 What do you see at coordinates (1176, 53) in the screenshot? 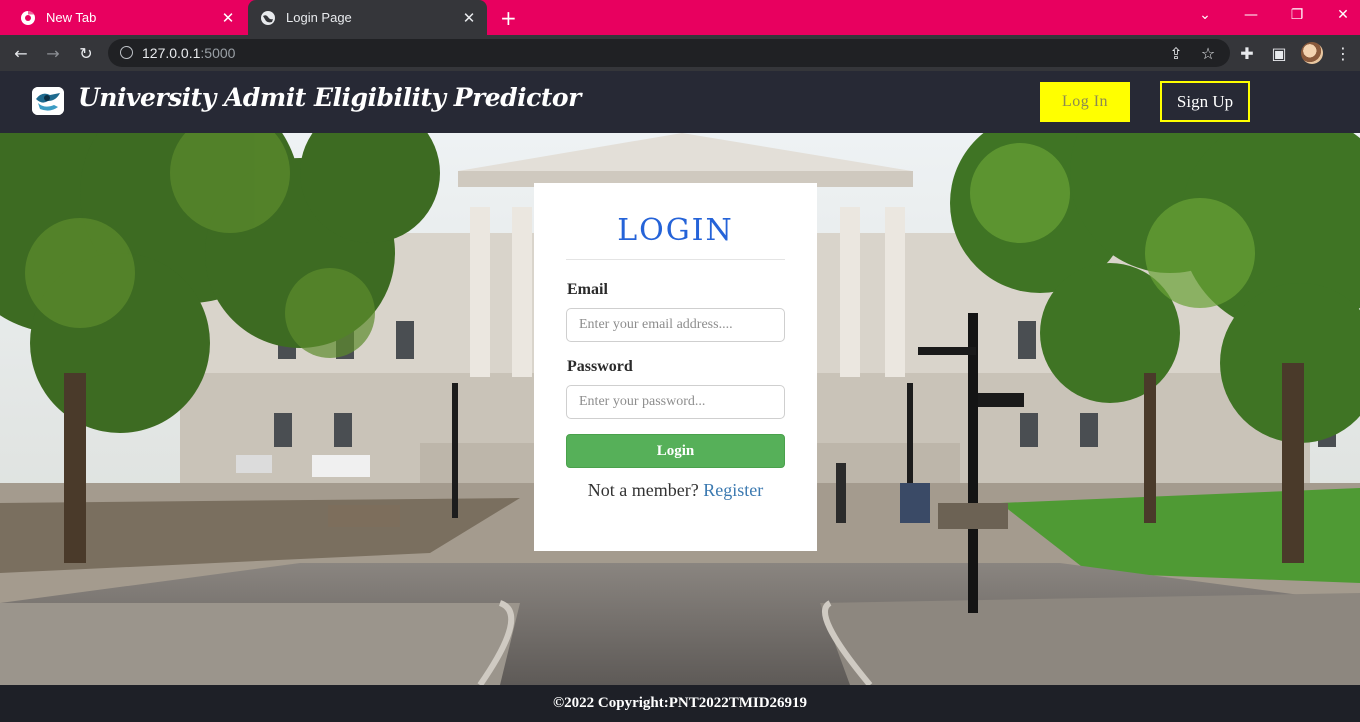
I see `share-icon: ⇪` at bounding box center [1176, 53].